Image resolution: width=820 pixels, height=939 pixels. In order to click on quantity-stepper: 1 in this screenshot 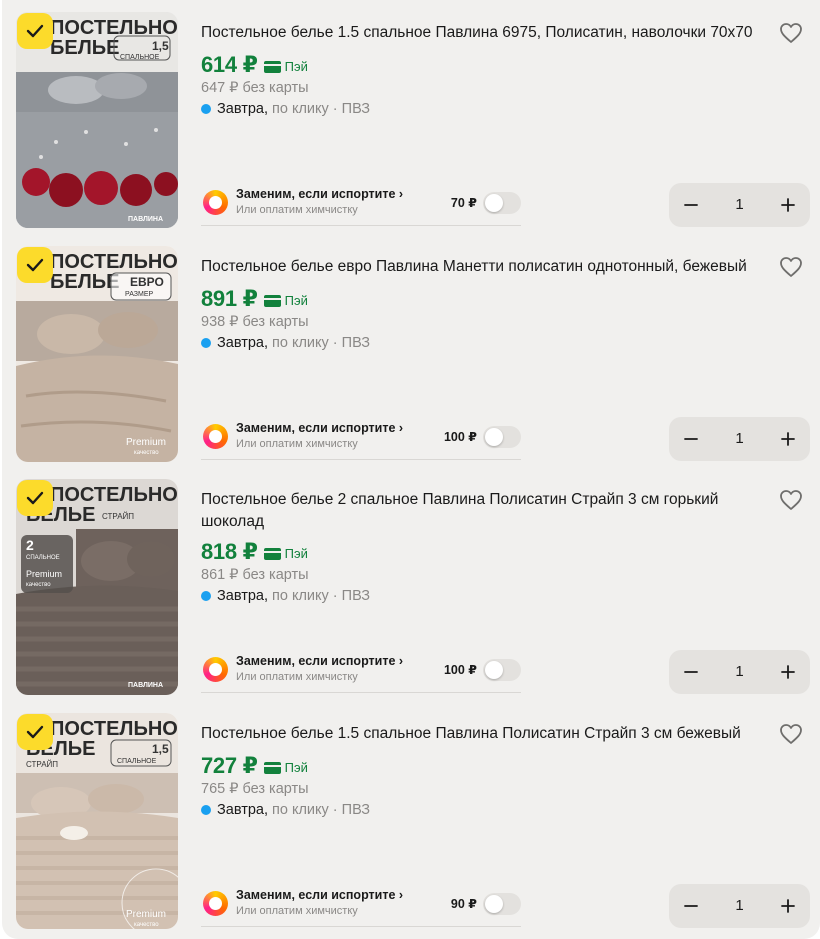, I will do `click(739, 906)`.